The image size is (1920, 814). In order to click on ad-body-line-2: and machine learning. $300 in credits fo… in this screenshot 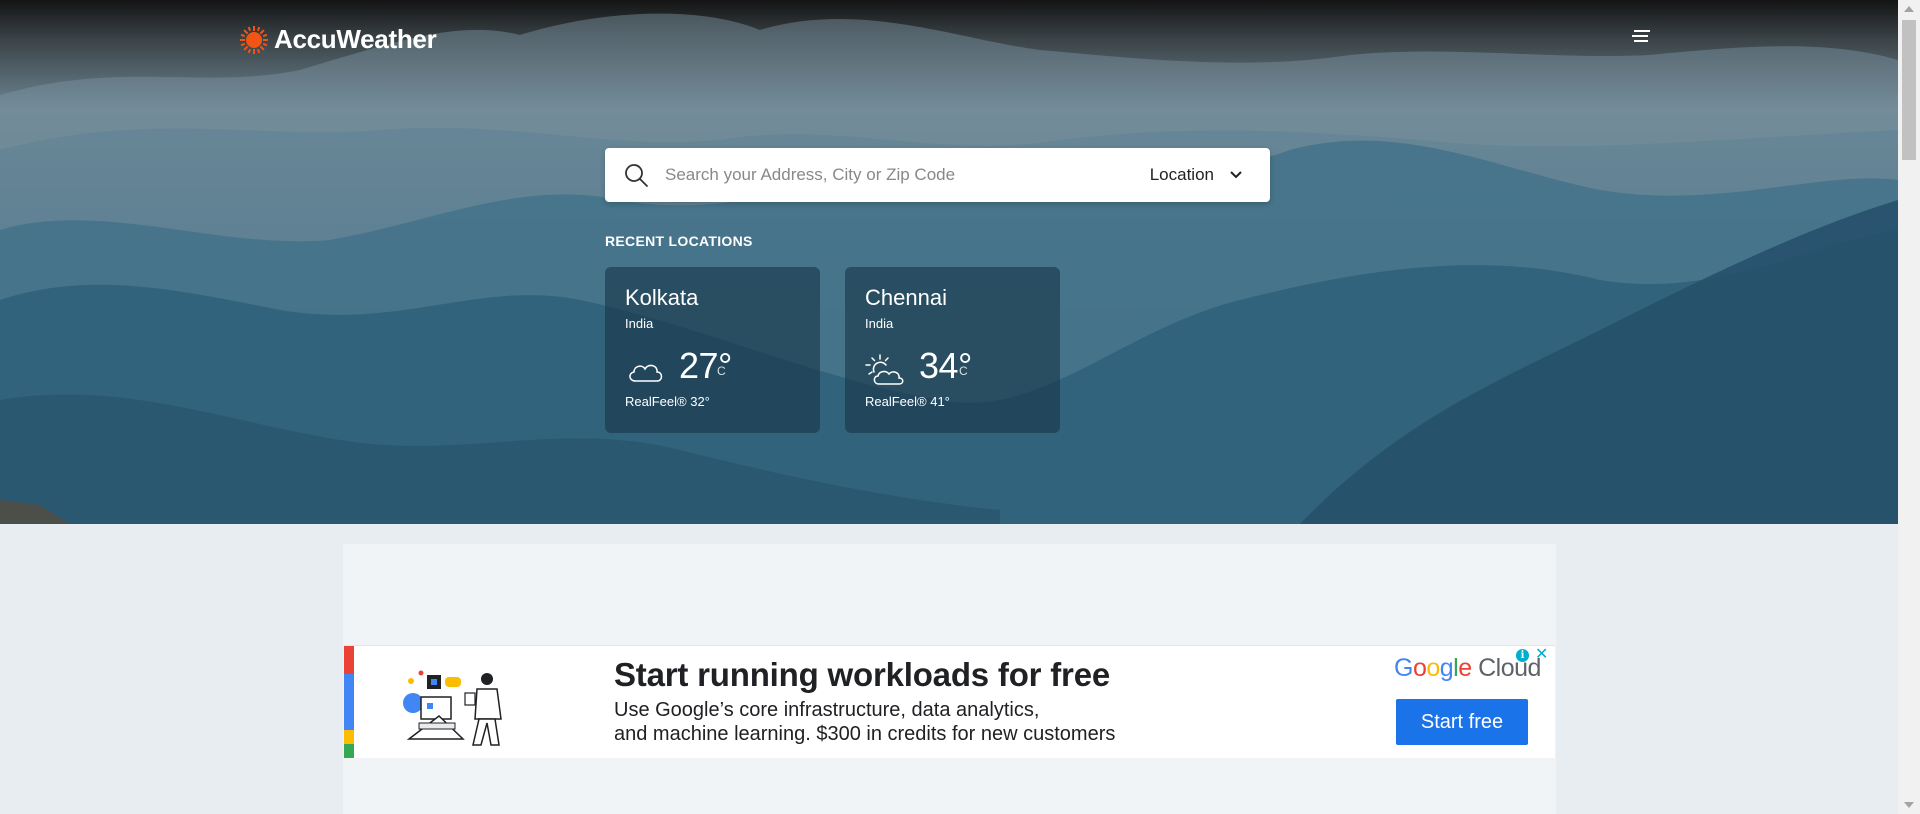, I will do `click(865, 734)`.